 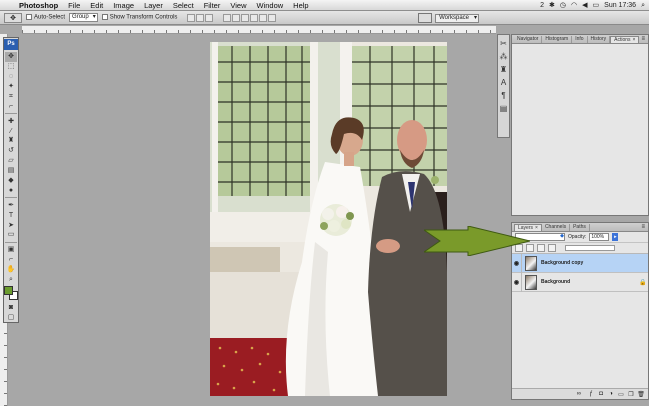 I want to click on link-layers-icon: ∞, so click(x=579, y=394).